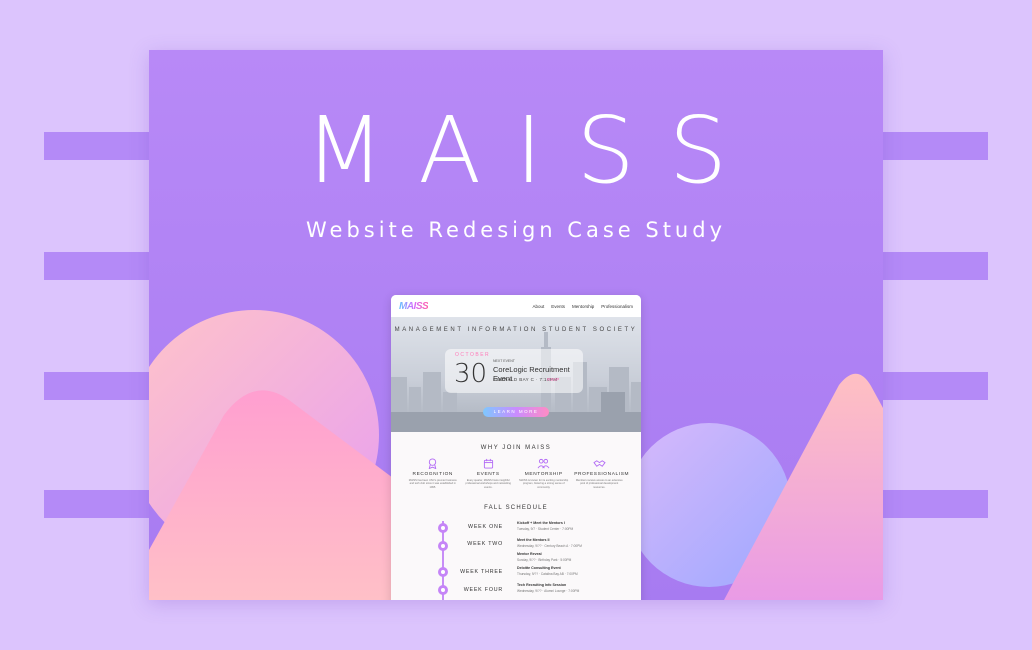 This screenshot has width=1032, height=650. I want to click on society-name: MANAGEMENT INFORMATION STUDENT SOCIETY, so click(516, 330).